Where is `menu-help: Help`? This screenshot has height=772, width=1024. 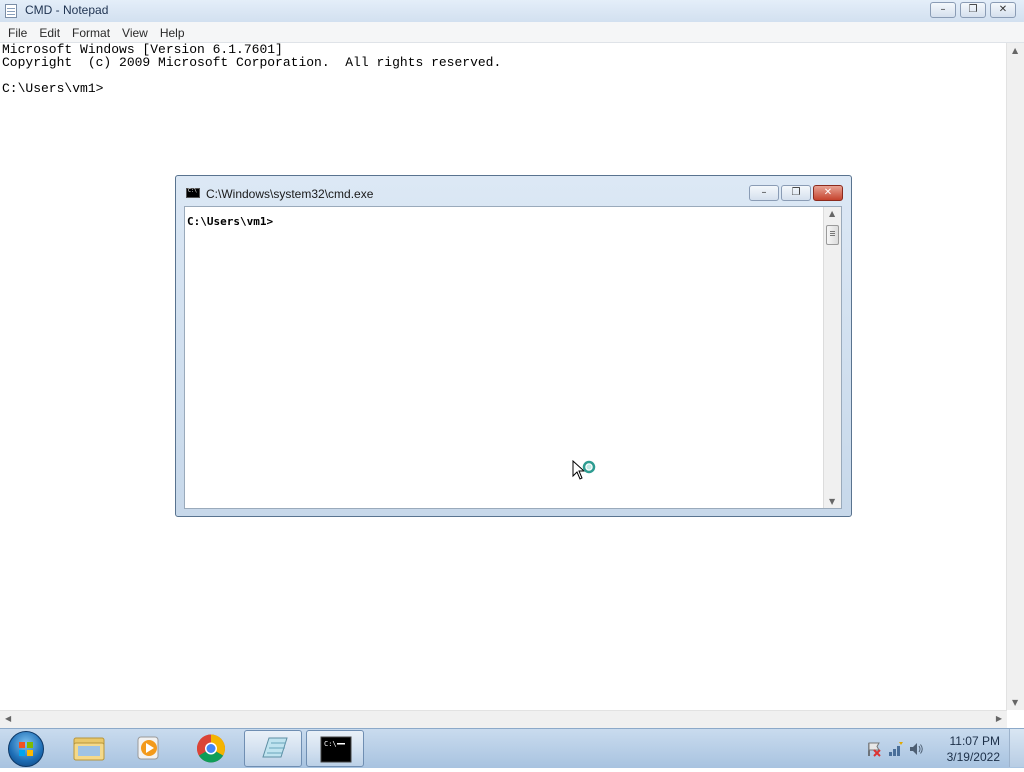 menu-help: Help is located at coordinates (172, 33).